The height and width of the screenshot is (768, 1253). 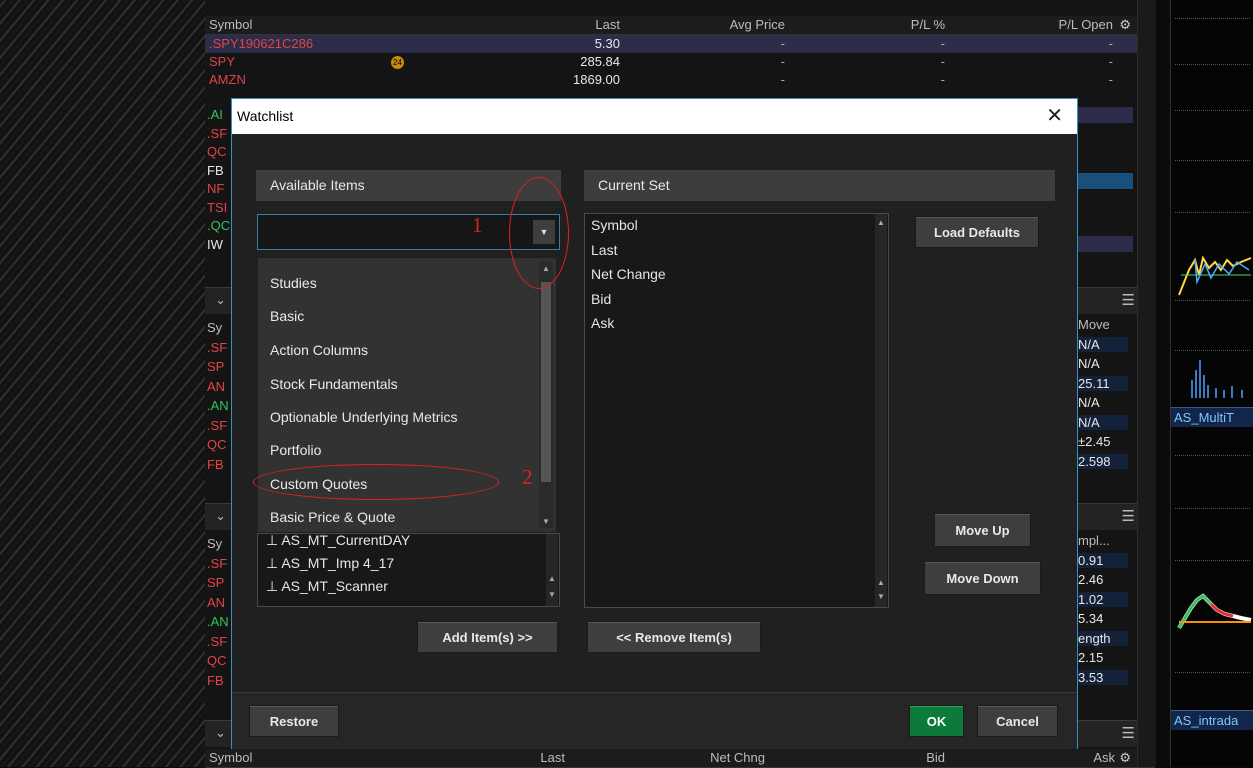 I want to click on cell-value: 5.34, so click(x=1091, y=618).